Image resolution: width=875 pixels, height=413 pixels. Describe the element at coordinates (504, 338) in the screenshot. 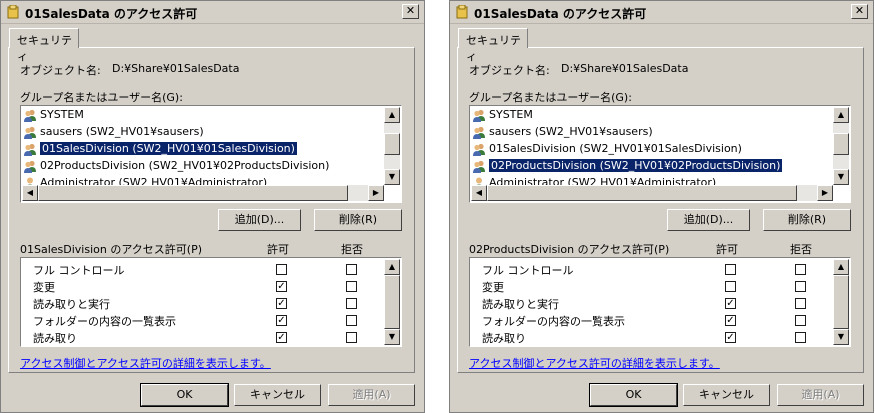

I see `permission-label: 読み取り` at that location.